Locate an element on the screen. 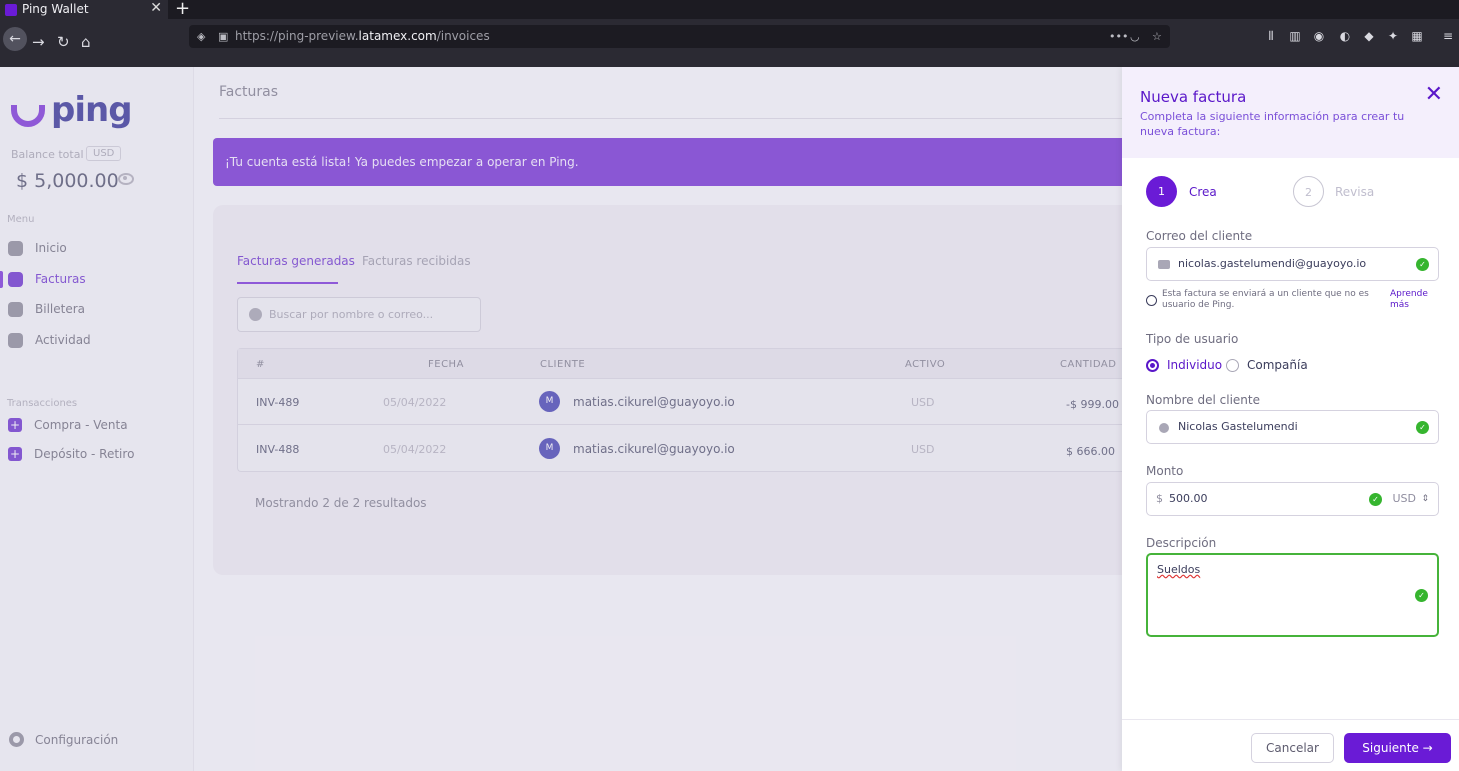  tab-title: Ping Wallet is located at coordinates (55, 9).